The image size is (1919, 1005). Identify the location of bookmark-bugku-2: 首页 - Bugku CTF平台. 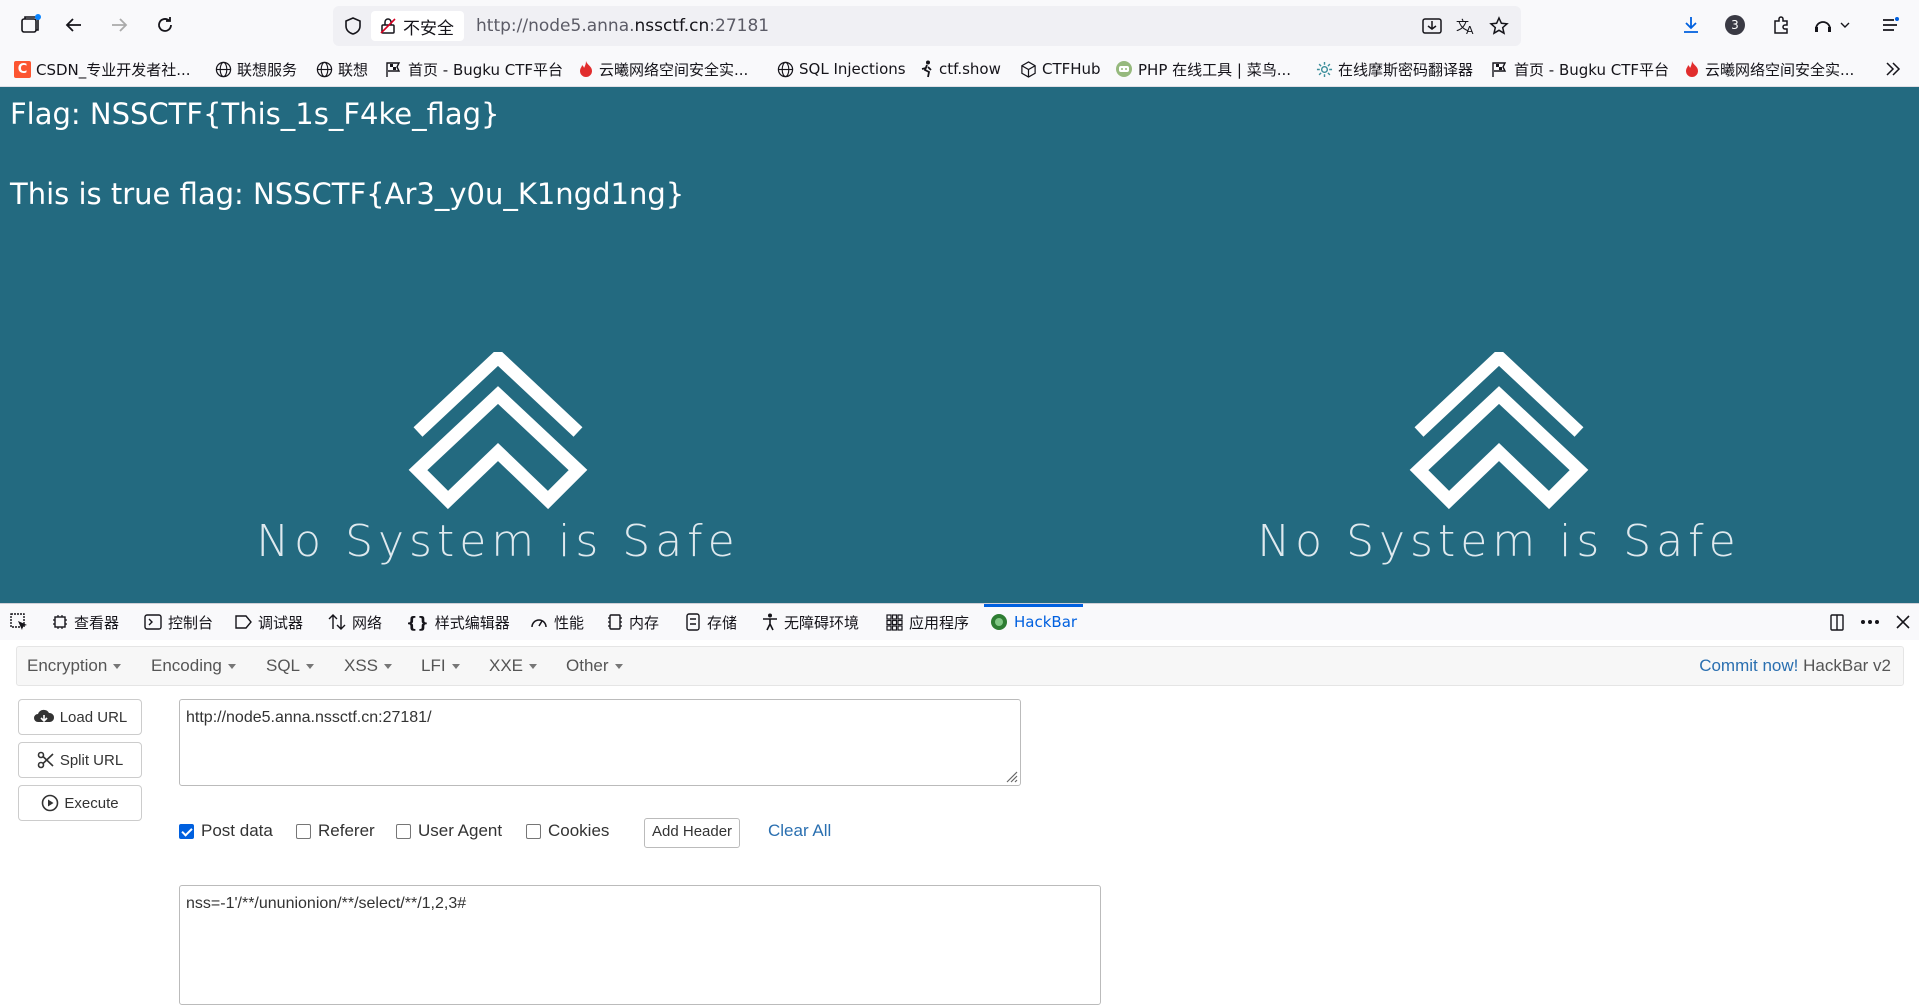
(1580, 69).